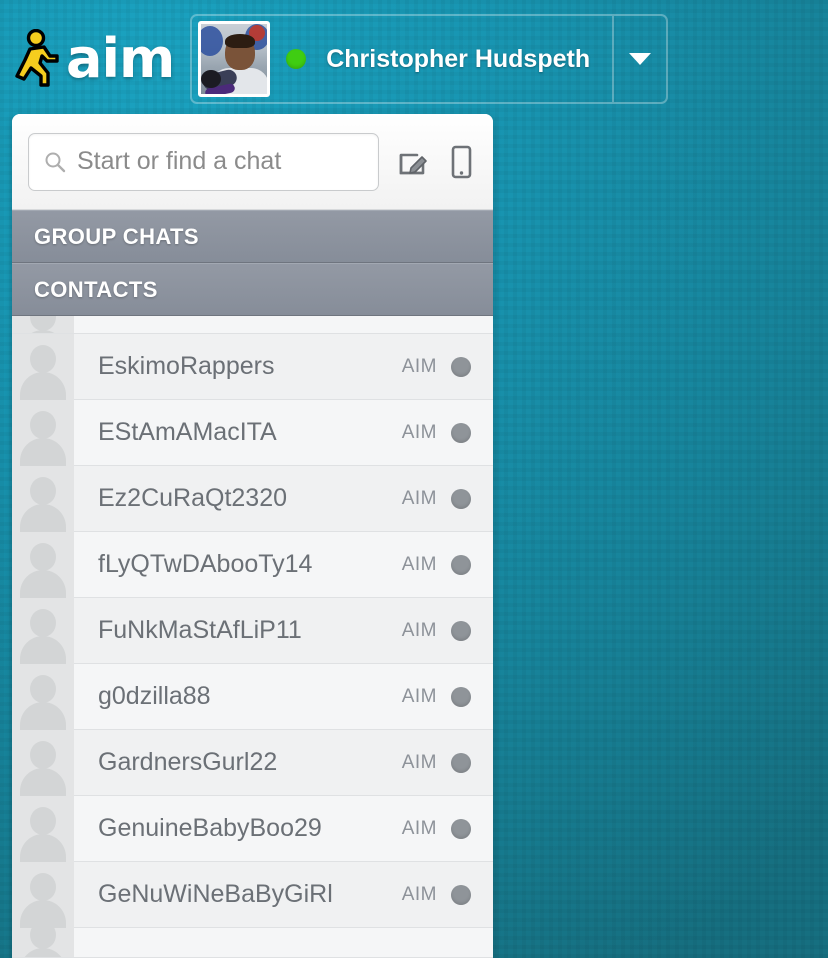 The height and width of the screenshot is (958, 828). What do you see at coordinates (116, 236) in the screenshot?
I see `section-label: GROUP CHATS` at bounding box center [116, 236].